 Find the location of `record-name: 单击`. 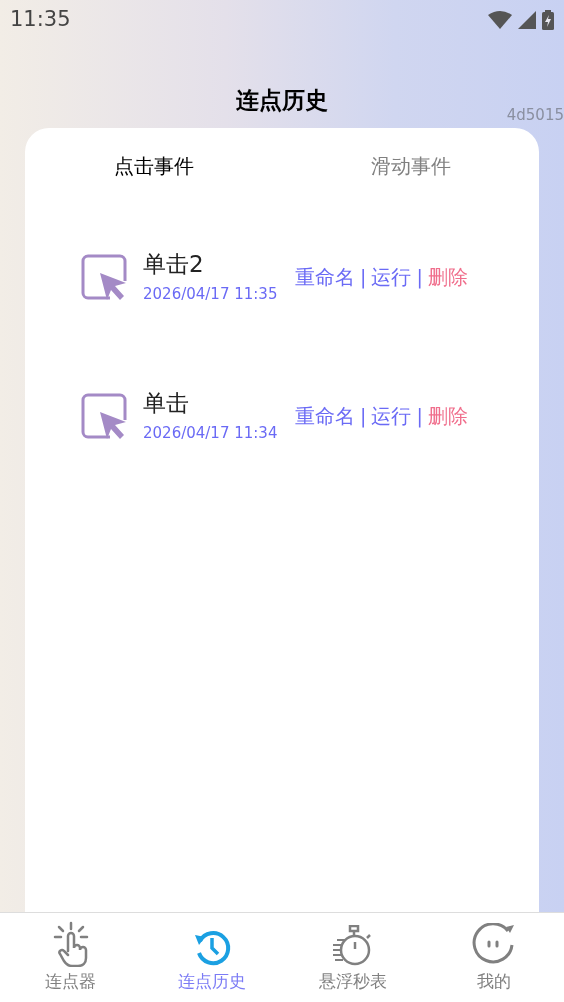

record-name: 单击 is located at coordinates (166, 403).